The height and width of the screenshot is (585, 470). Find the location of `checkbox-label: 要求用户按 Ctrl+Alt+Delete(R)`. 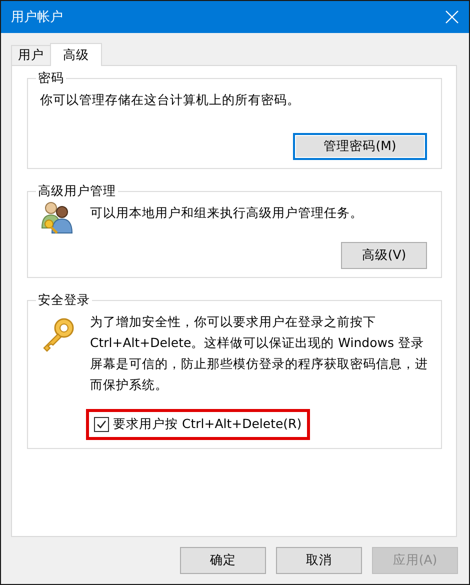

checkbox-label: 要求用户按 Ctrl+Alt+Delete(R) is located at coordinates (207, 424).